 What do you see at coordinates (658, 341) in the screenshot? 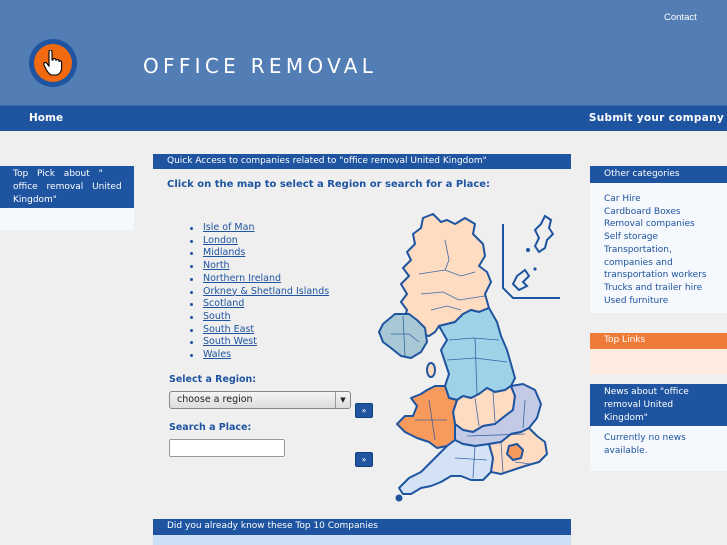
I see `top-links-title: Top Links` at bounding box center [658, 341].